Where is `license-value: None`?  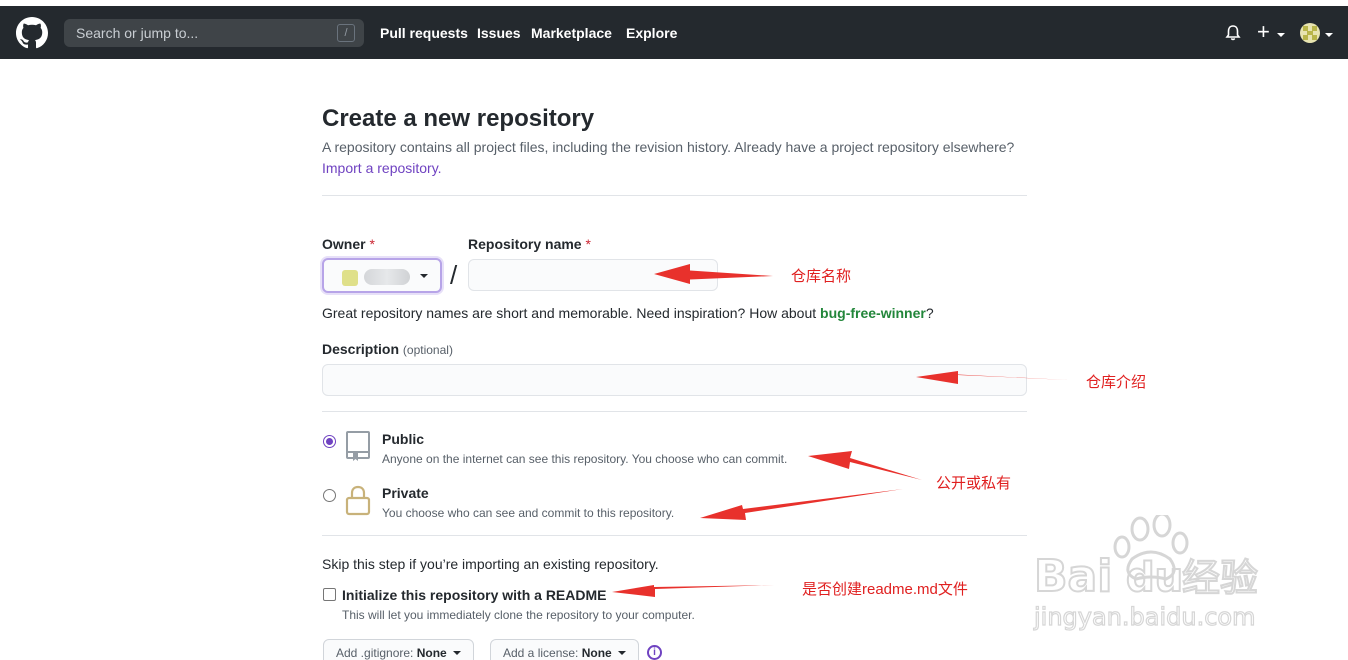
license-value: None is located at coordinates (596, 653).